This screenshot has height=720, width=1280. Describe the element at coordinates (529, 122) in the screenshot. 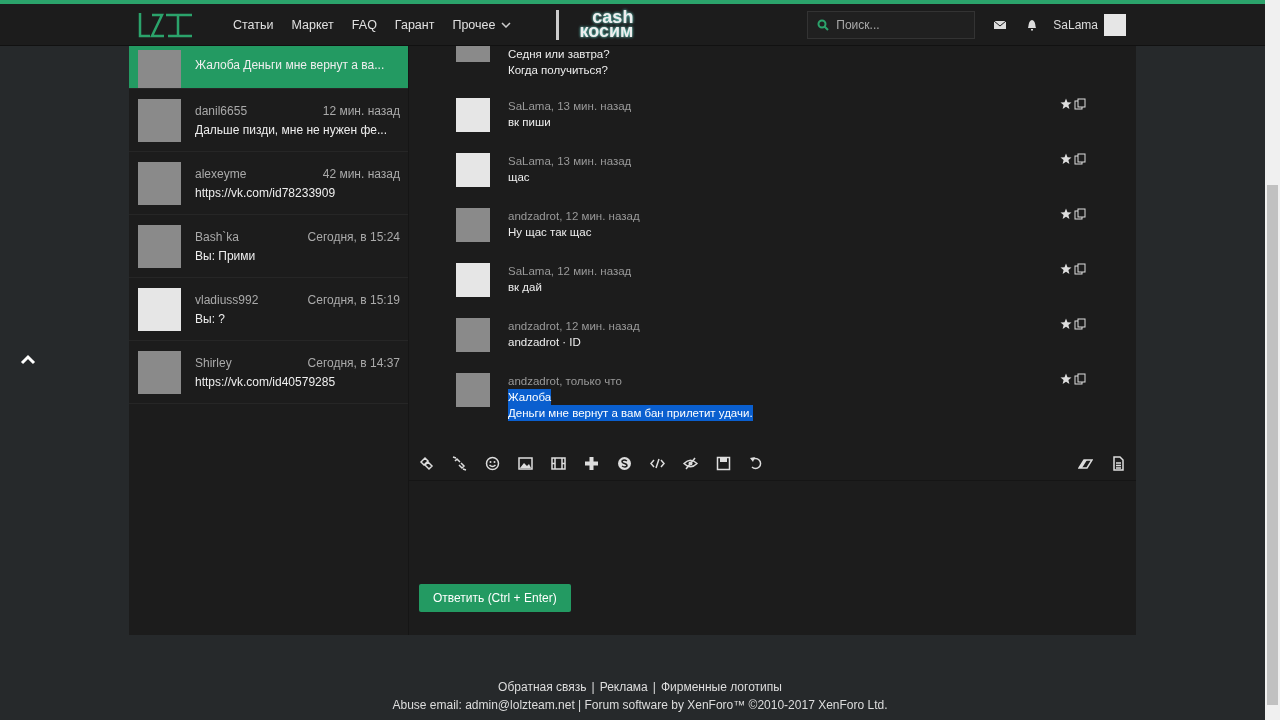

I see `message-text: вк пиши` at that location.